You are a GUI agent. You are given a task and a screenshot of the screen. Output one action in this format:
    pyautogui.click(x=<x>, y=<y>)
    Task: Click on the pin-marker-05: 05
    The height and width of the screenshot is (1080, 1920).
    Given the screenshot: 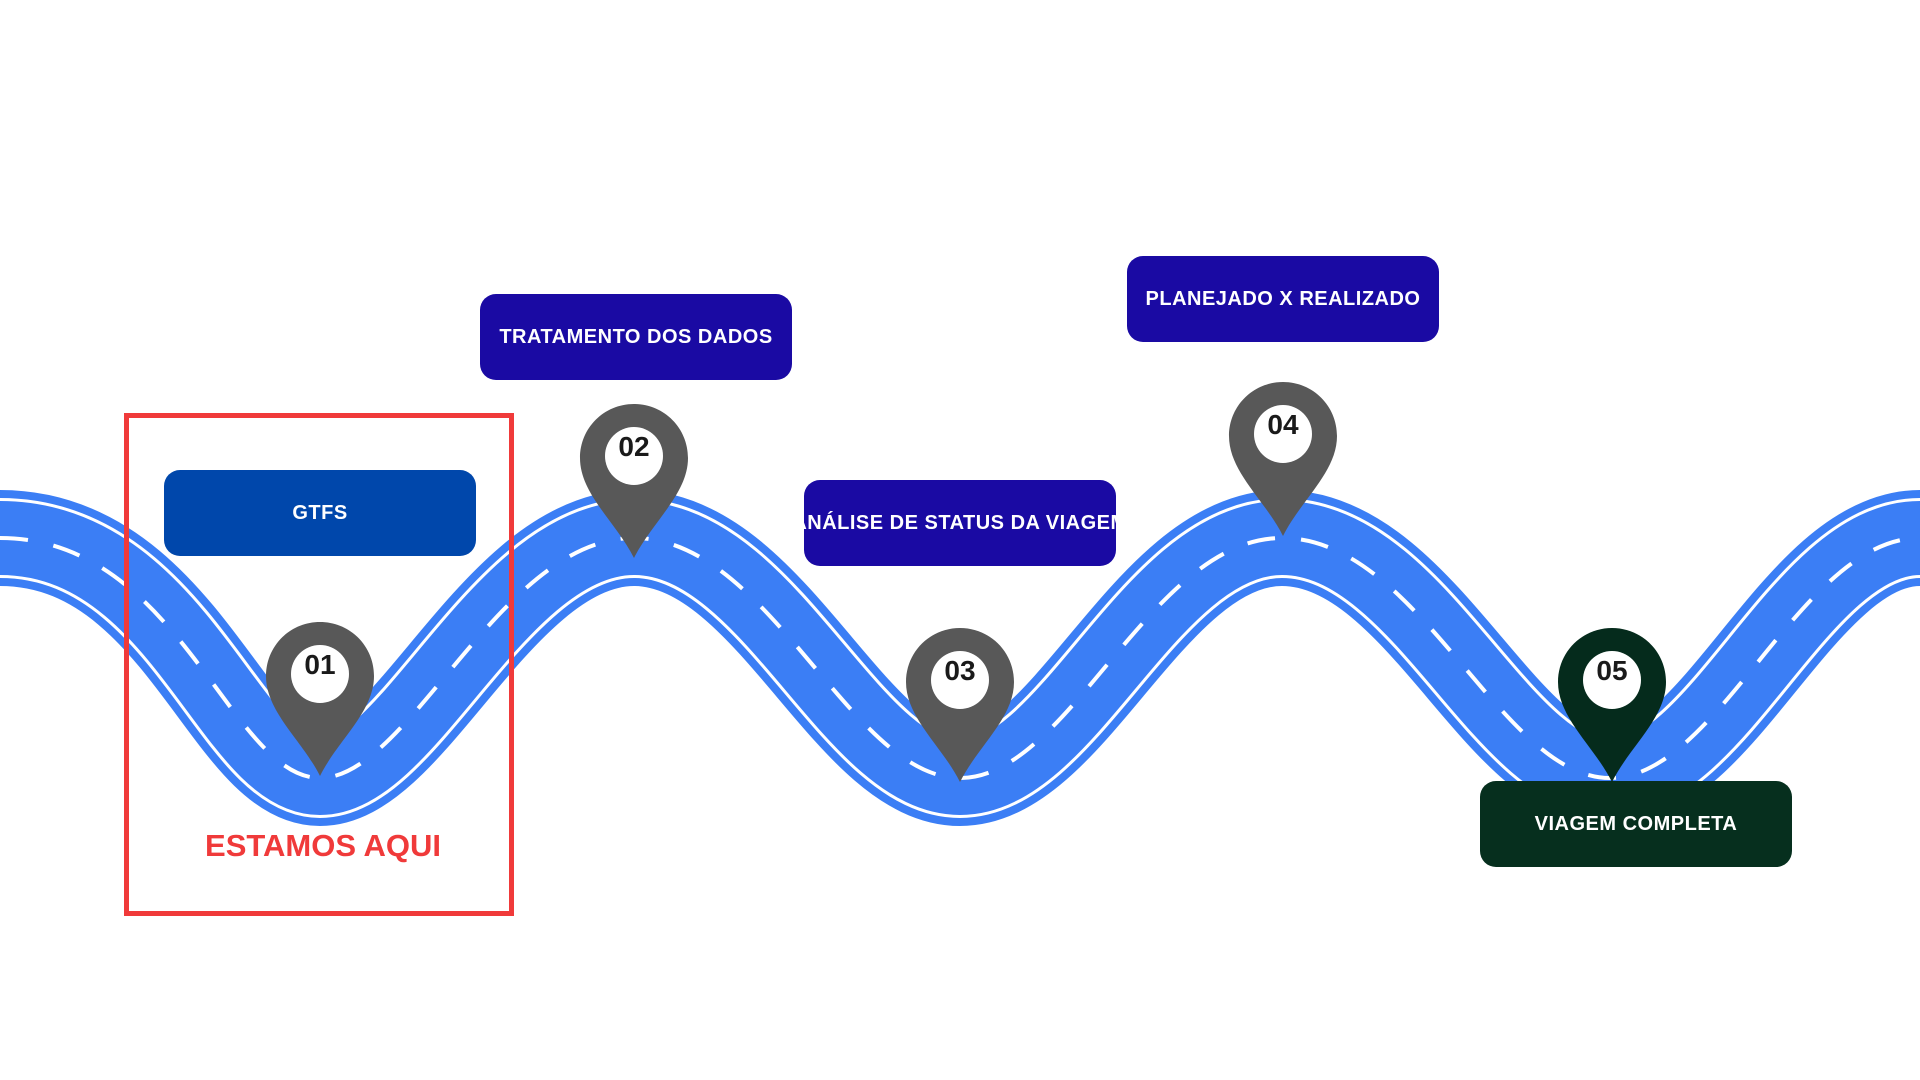 What is the action you would take?
    pyautogui.click(x=1612, y=705)
    